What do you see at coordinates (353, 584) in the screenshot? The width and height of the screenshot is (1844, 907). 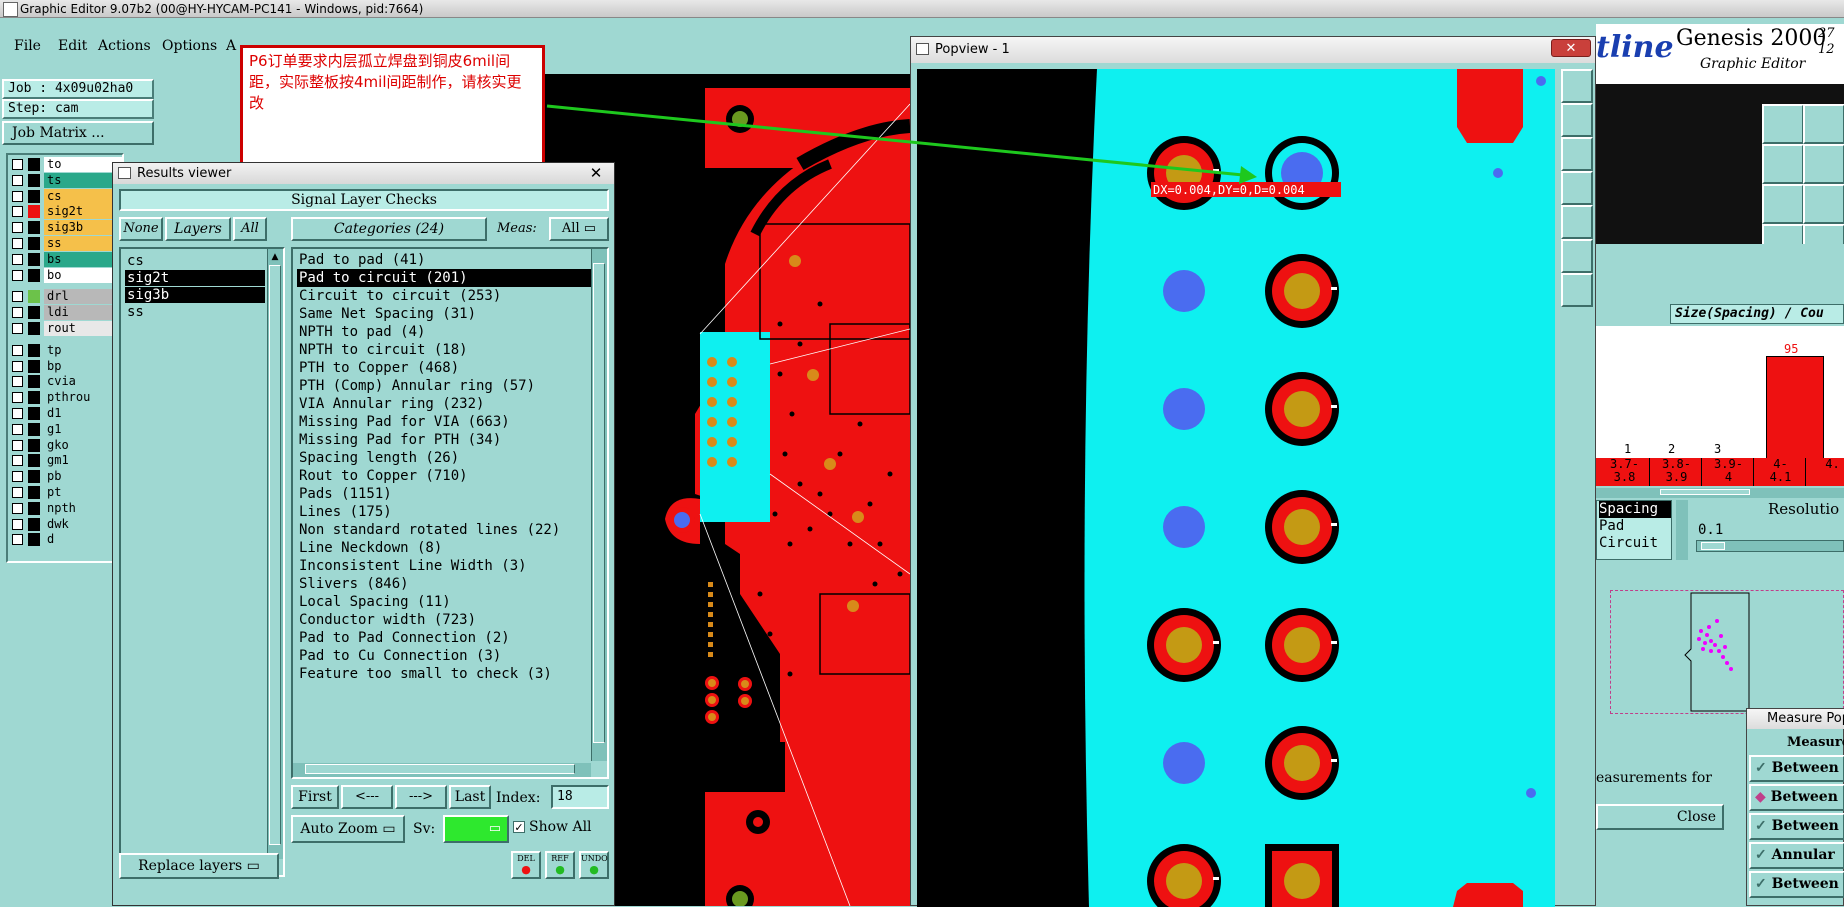 I see `category-item: Slivers (846)` at bounding box center [353, 584].